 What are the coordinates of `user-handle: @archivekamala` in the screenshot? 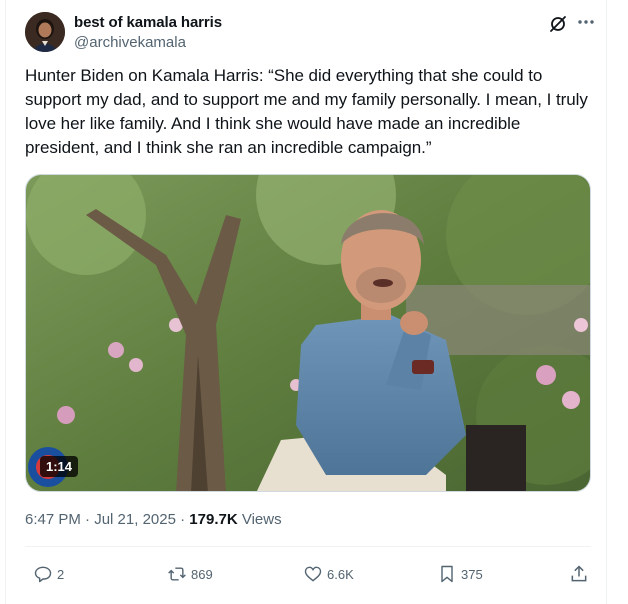 It's located at (130, 42).